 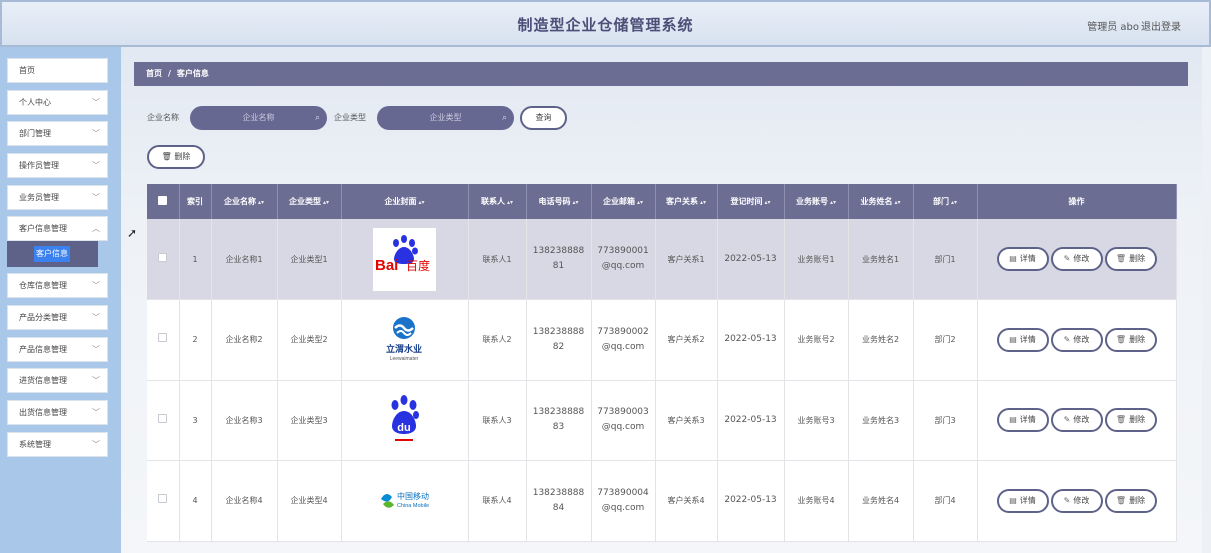 I want to click on header-dept: 部门 ▴▾, so click(x=945, y=201).